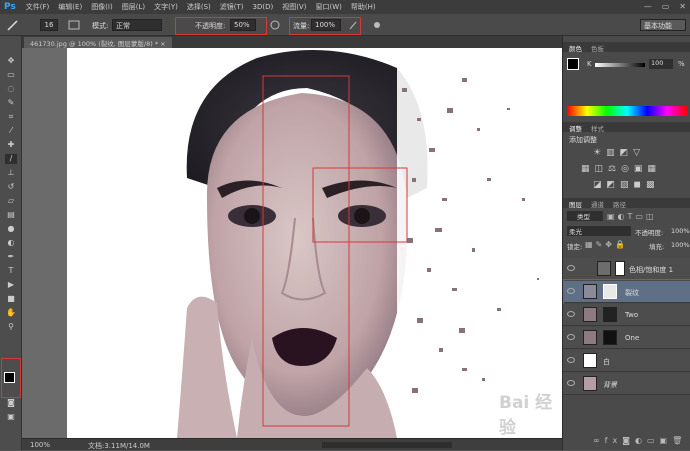 The height and width of the screenshot is (451, 690). I want to click on adjustment-icons-row-2: ▦◫⚖◎▣▦, so click(621, 169).